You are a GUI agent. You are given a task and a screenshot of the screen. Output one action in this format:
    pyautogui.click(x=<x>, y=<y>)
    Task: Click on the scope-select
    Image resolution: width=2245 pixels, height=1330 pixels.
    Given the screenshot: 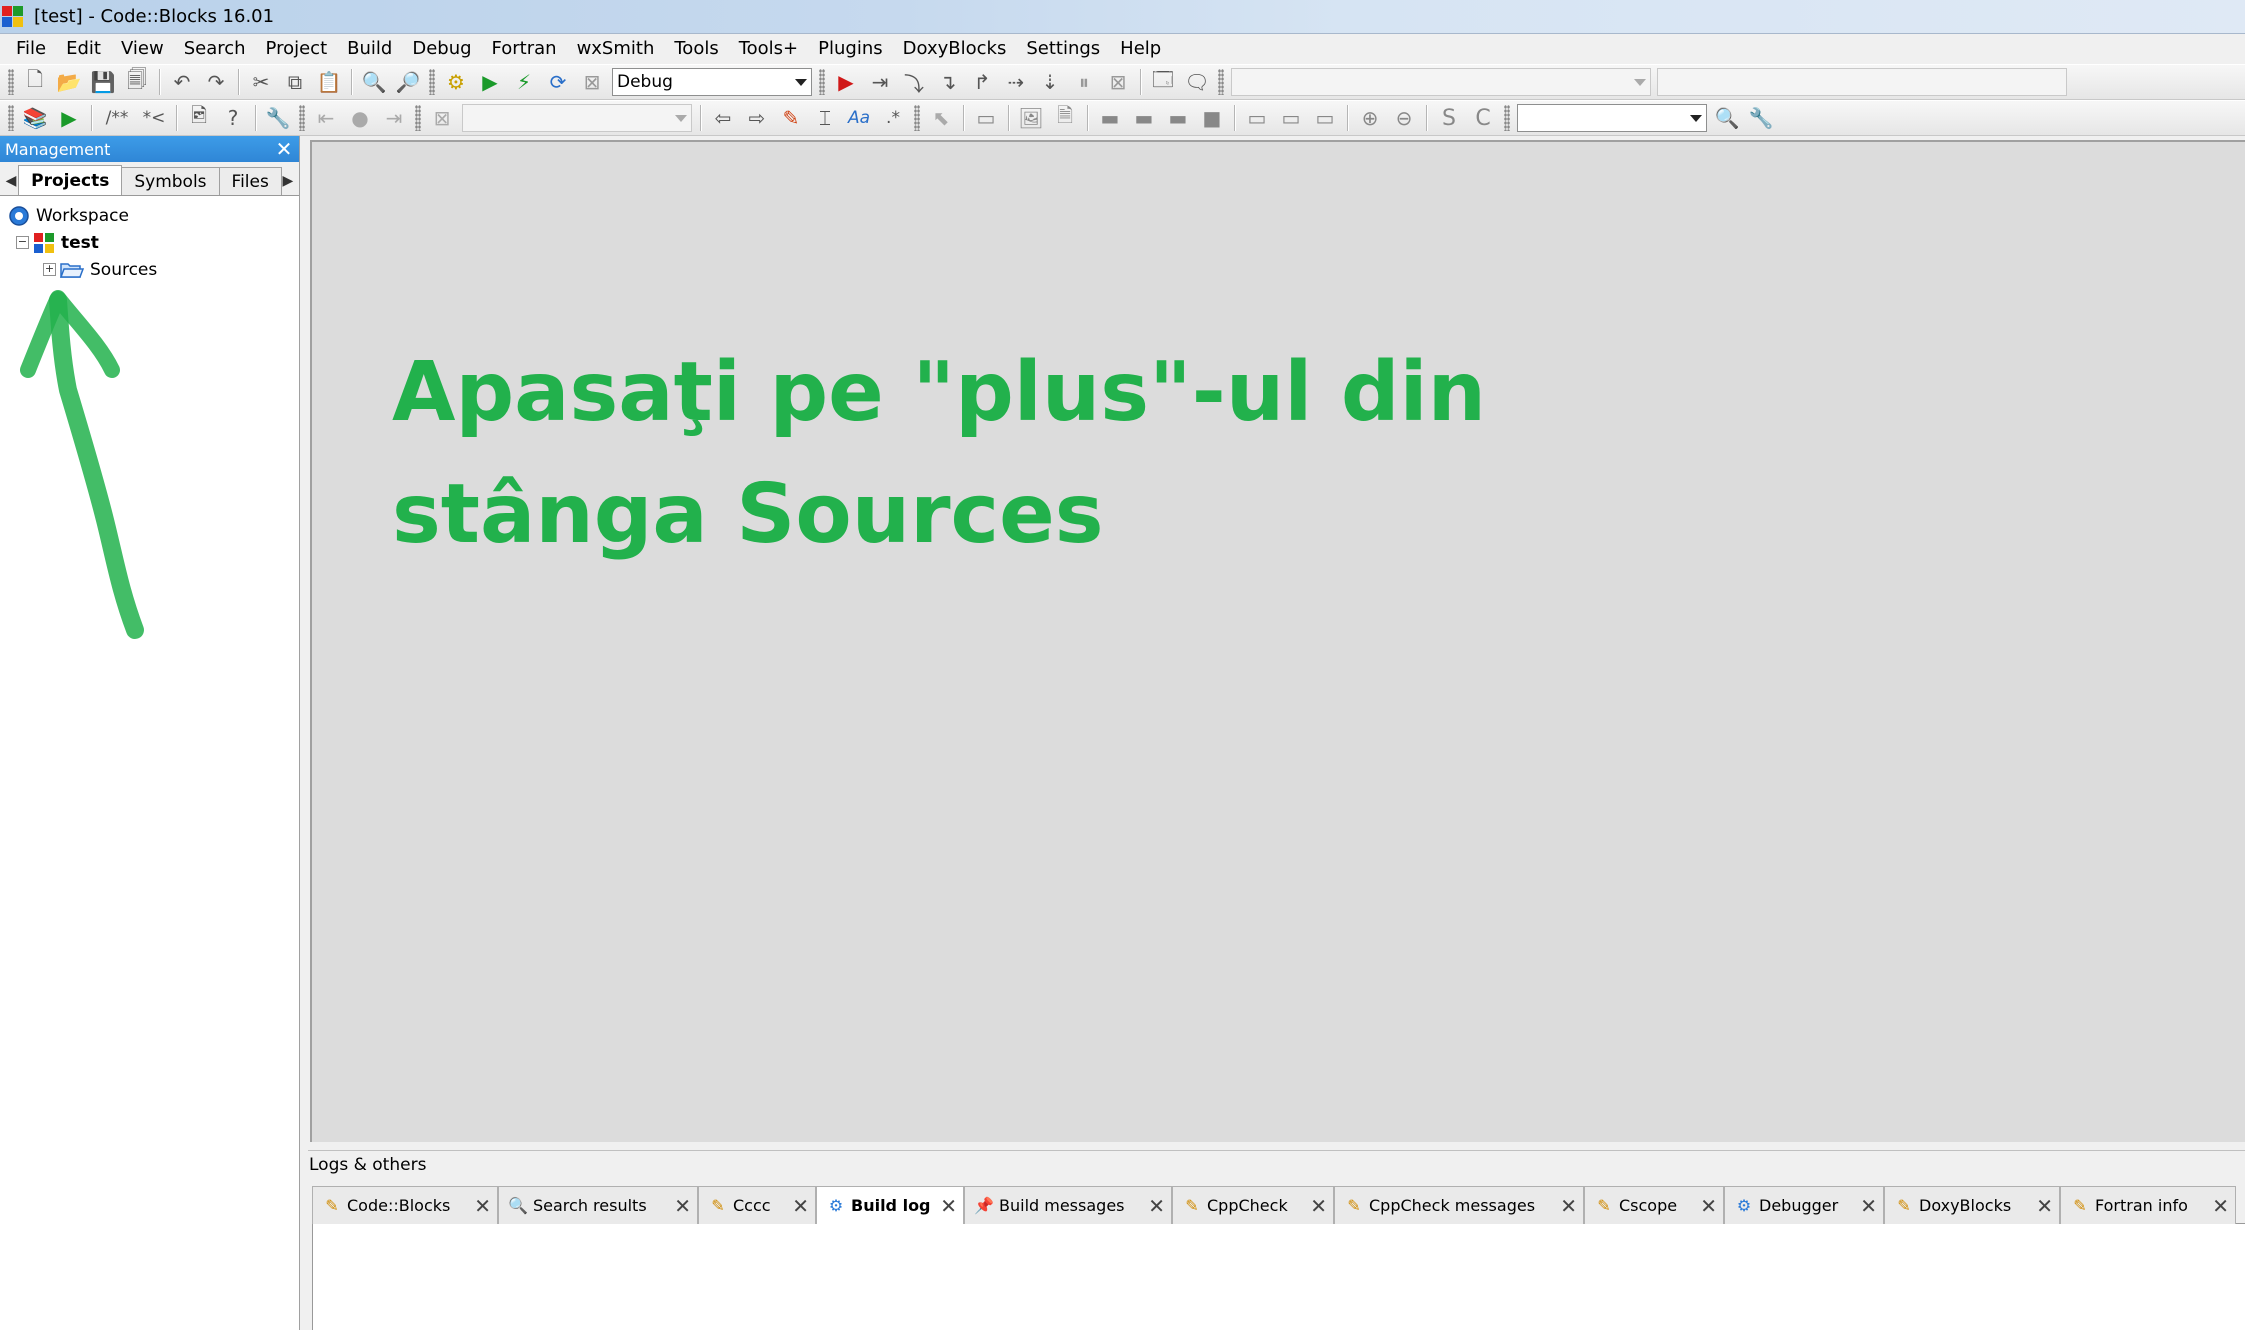 What is the action you would take?
    pyautogui.click(x=1441, y=82)
    